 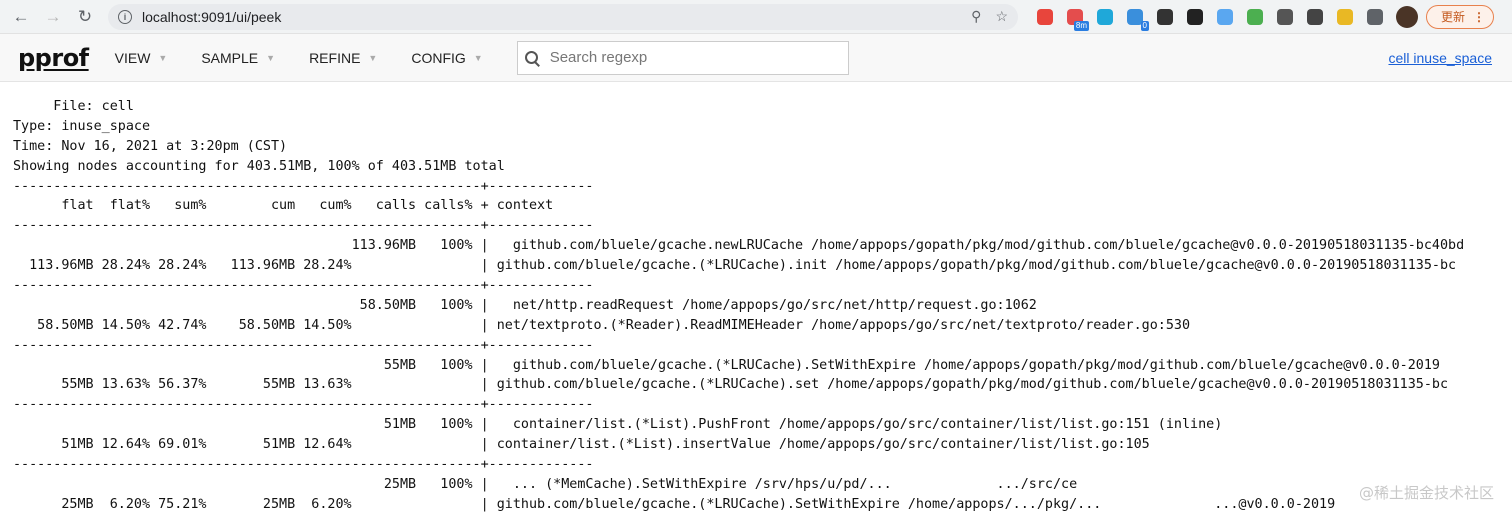 I want to click on search-input, so click(x=694, y=57).